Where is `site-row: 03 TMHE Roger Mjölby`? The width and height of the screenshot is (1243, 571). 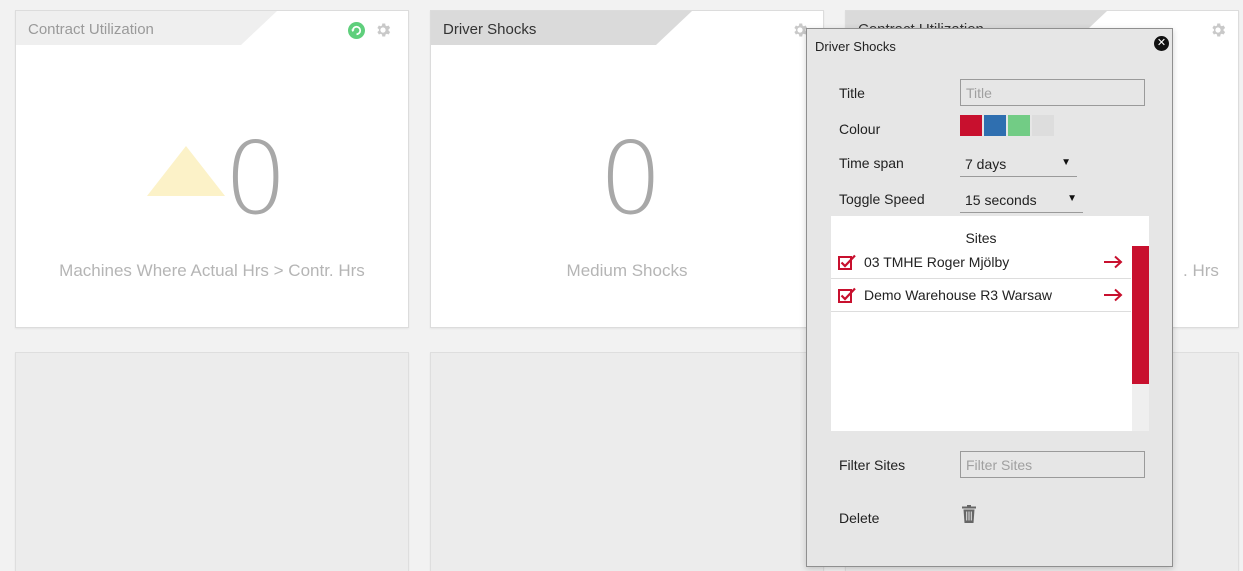
site-row: 03 TMHE Roger Mjölby is located at coordinates (981, 262).